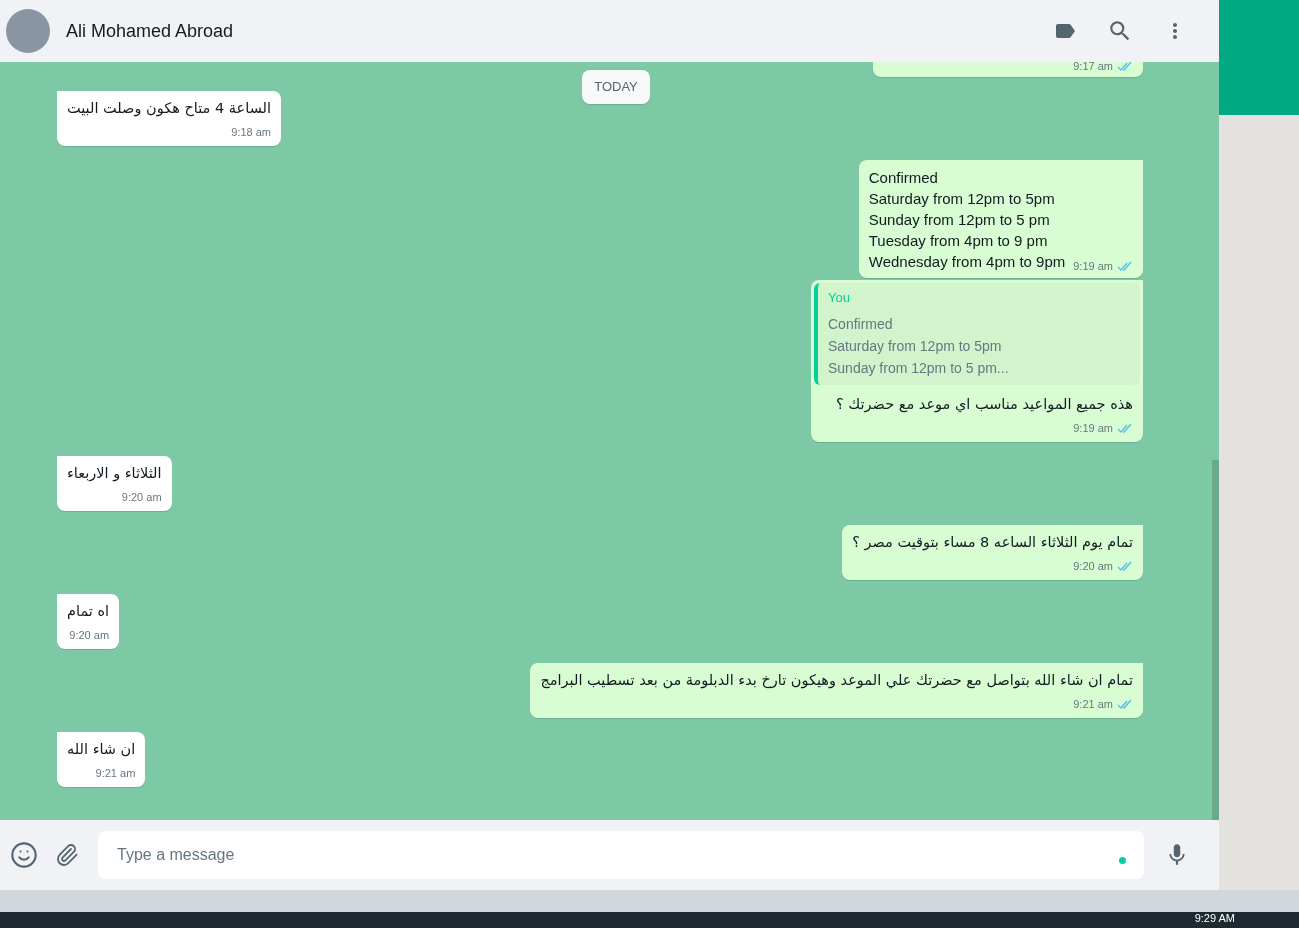 This screenshot has height=928, width=1299. Describe the element at coordinates (915, 346) in the screenshot. I see `quote-line: Saturday from 12pm to 5pm` at that location.